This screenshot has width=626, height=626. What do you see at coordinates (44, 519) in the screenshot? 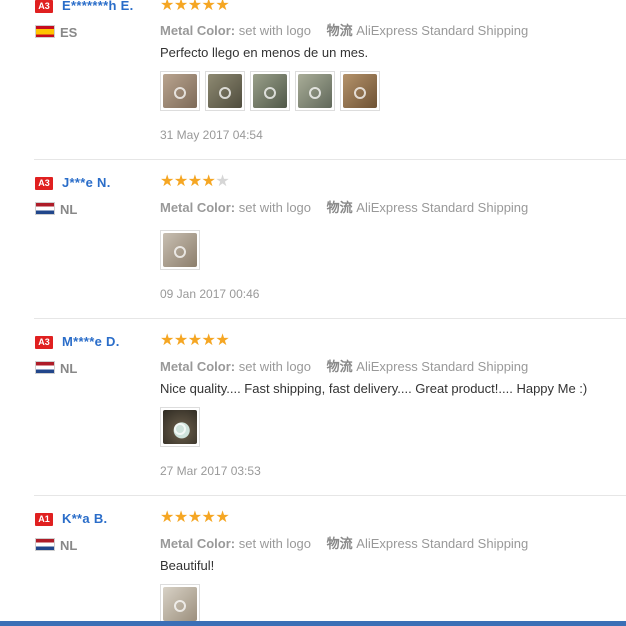
I see `buyer-level-badge: A1` at bounding box center [44, 519].